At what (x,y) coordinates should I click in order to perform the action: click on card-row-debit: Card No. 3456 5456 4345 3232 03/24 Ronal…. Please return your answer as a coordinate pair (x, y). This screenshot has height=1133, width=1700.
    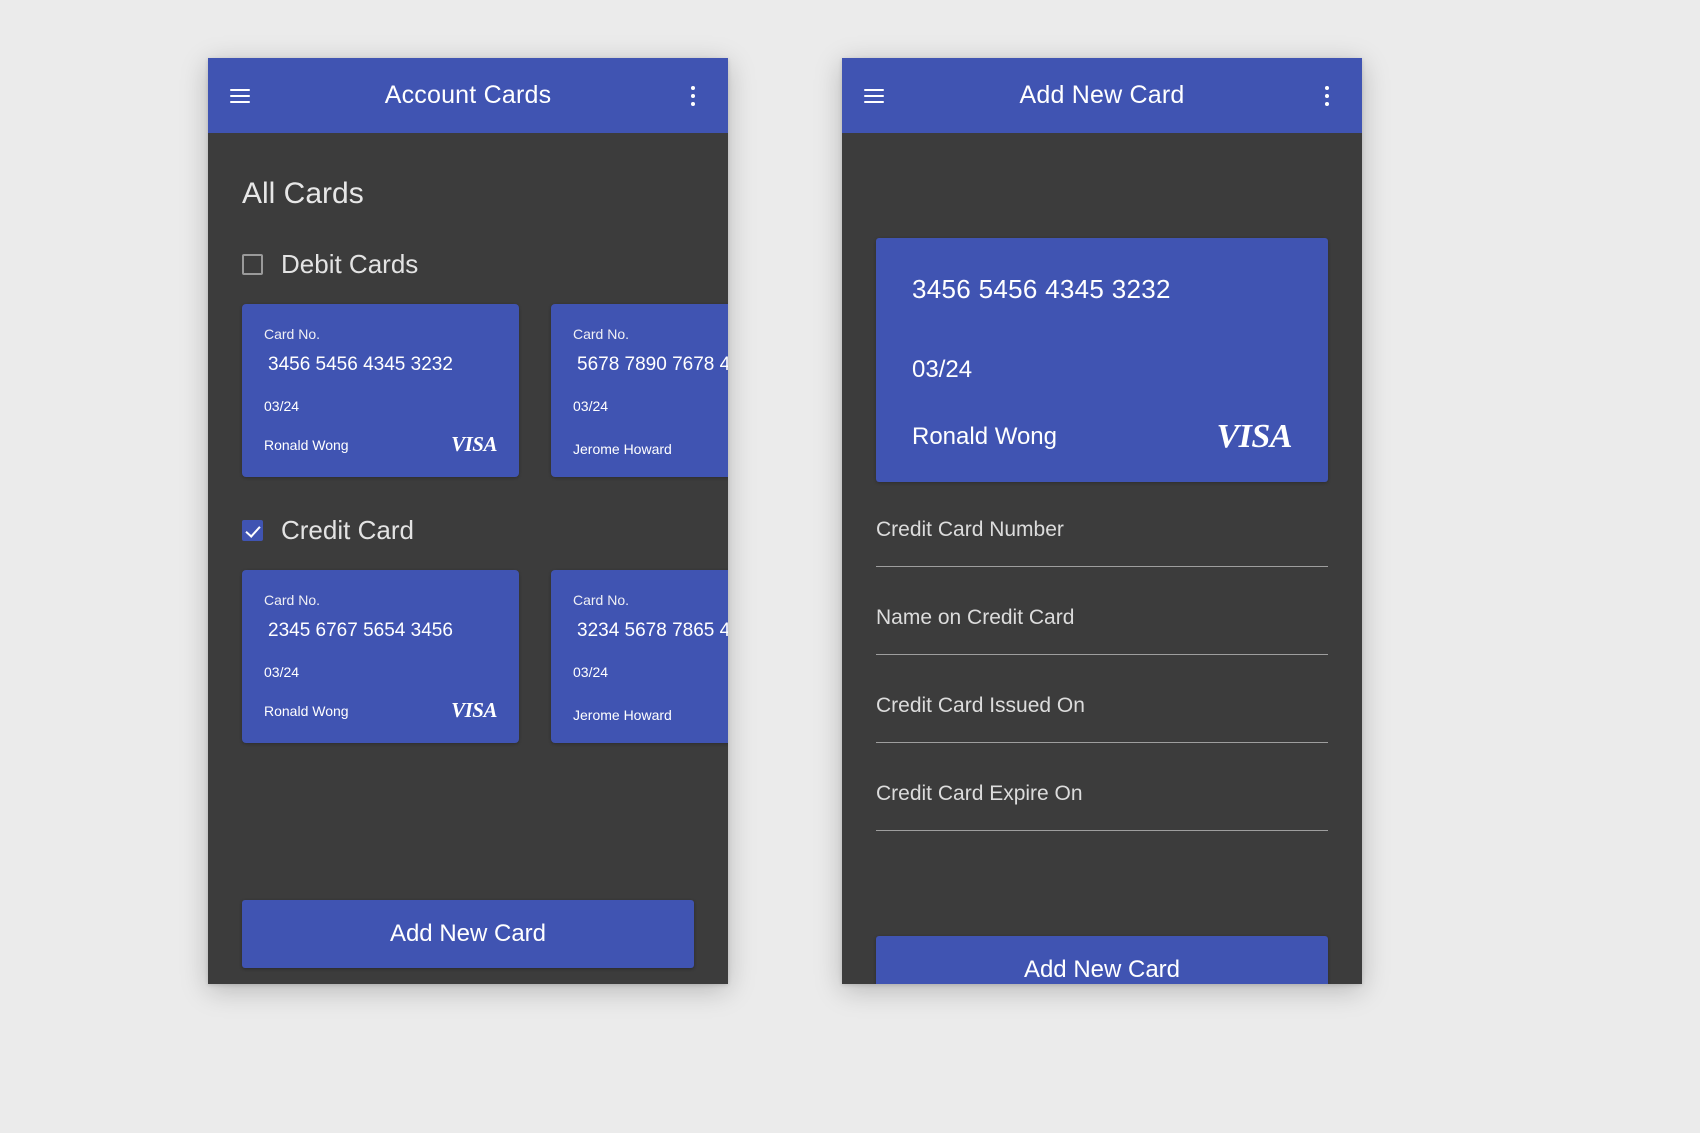
    Looking at the image, I should click on (468, 390).